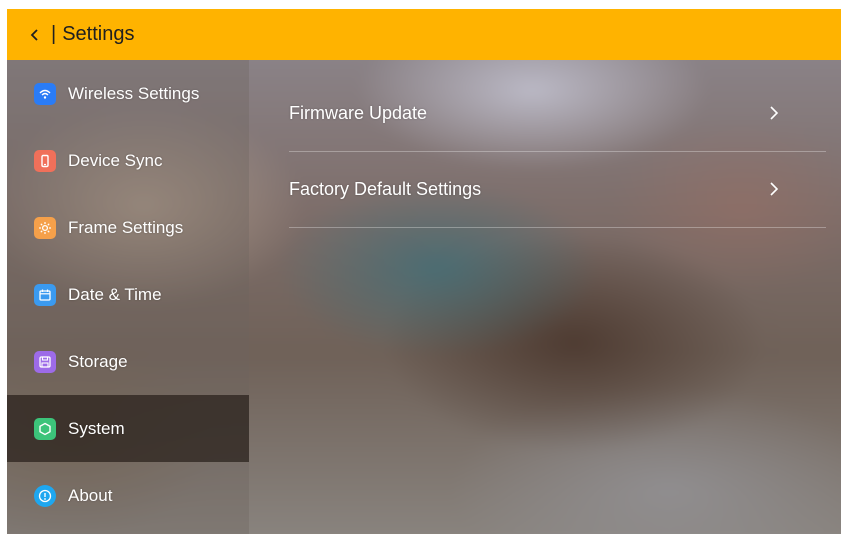 The width and height of the screenshot is (842, 534). Describe the element at coordinates (45, 93) in the screenshot. I see `wifi-icon` at that location.